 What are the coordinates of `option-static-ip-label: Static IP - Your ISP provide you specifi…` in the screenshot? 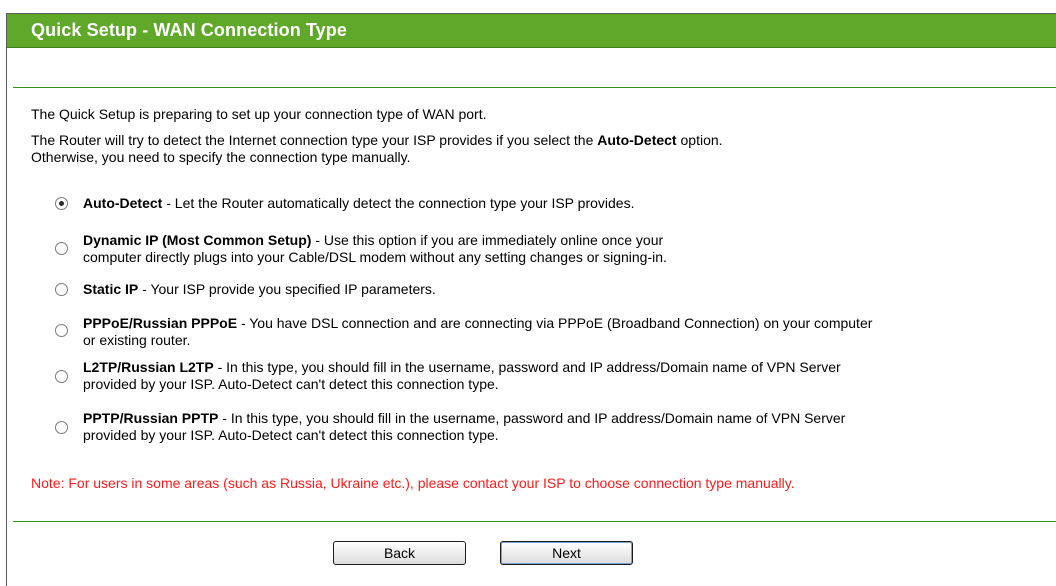 It's located at (259, 289).